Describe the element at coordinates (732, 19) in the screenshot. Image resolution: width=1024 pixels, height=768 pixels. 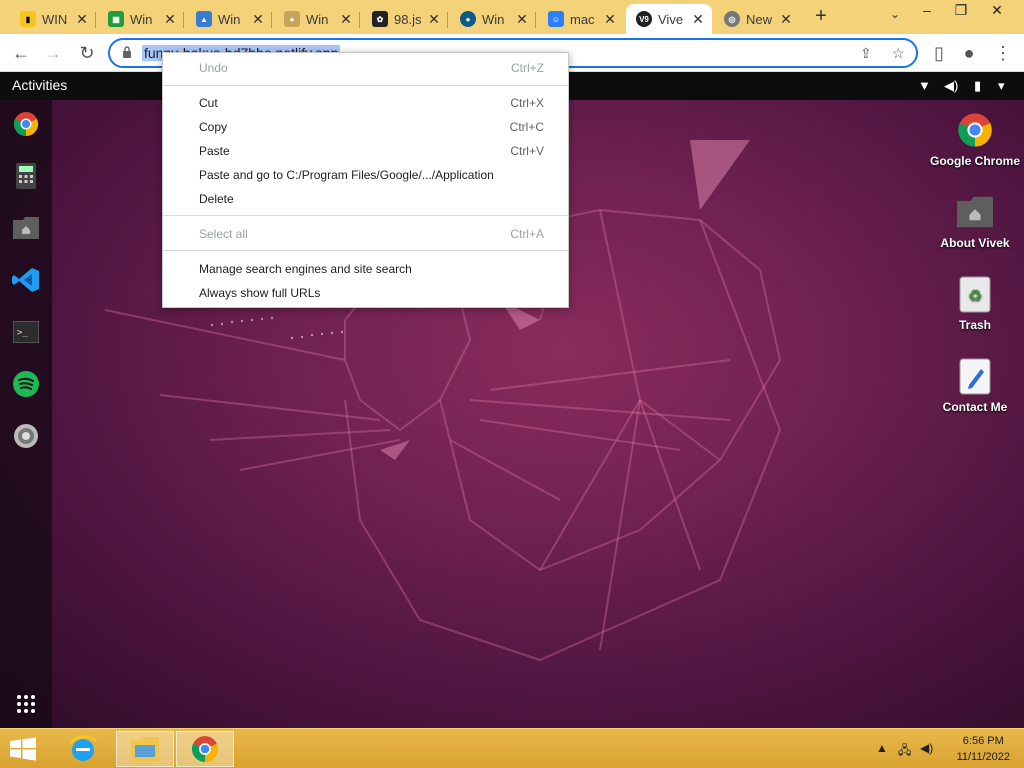
I see `chrome-icon: ◎` at that location.